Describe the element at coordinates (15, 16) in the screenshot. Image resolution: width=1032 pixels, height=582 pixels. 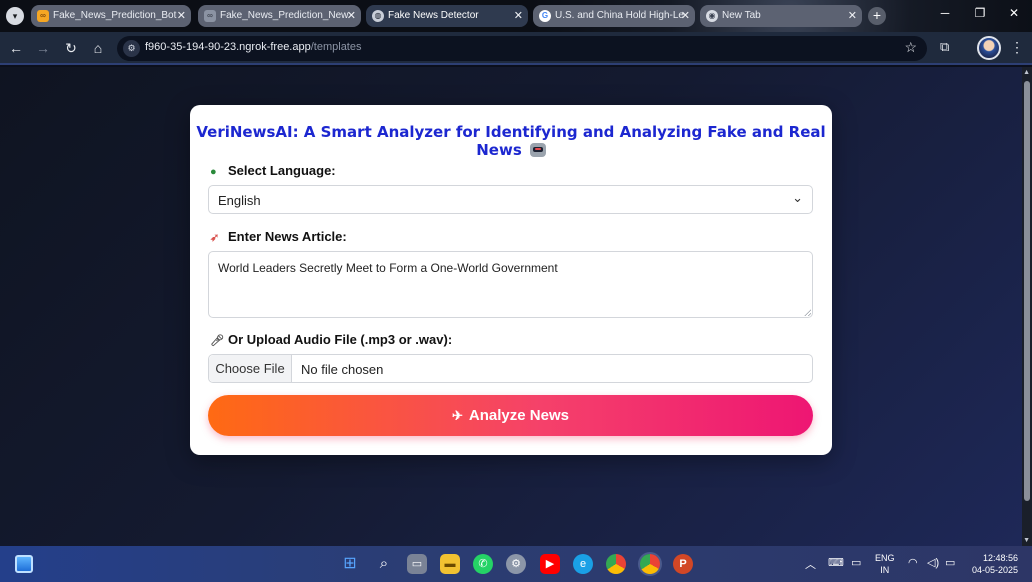
I see `tab-search-button: ▾` at that location.